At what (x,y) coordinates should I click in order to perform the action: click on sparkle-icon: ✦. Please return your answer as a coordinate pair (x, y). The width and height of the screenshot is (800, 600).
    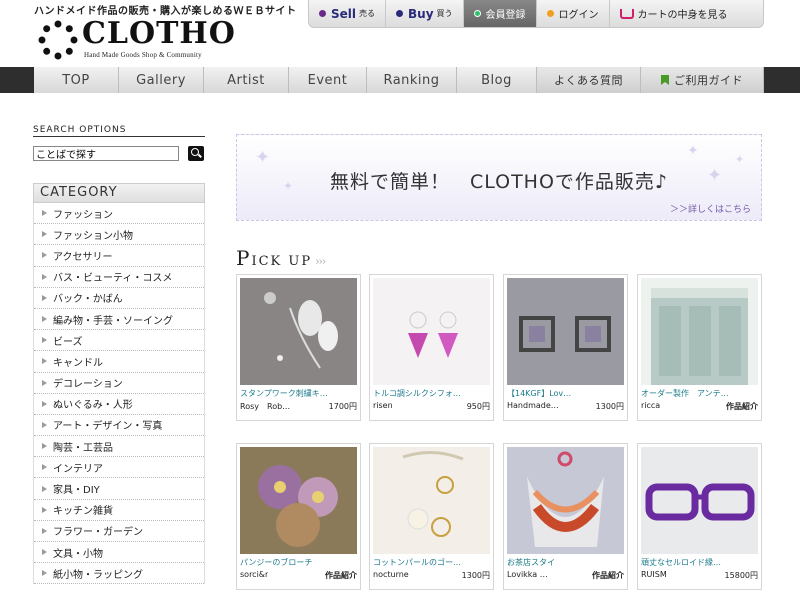
    Looking at the image, I should click on (740, 159).